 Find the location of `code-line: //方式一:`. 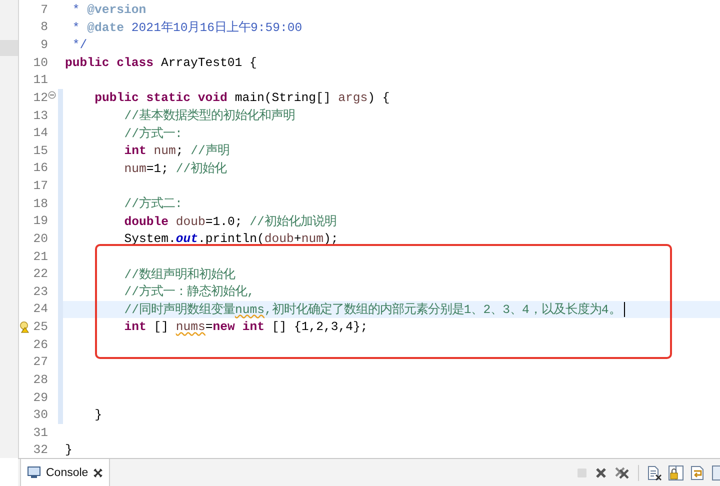

code-line: //方式一: is located at coordinates (153, 134).